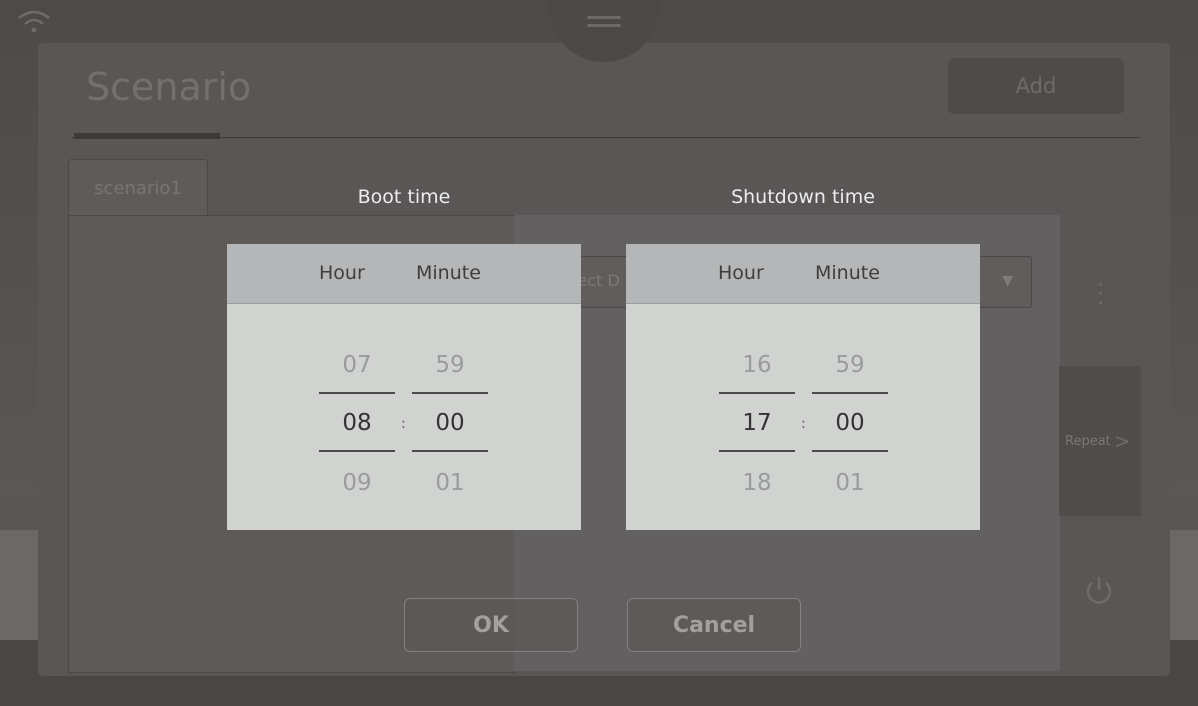 The width and height of the screenshot is (1198, 706). Describe the element at coordinates (357, 483) in the screenshot. I see `boot-hour-next: 09` at that location.